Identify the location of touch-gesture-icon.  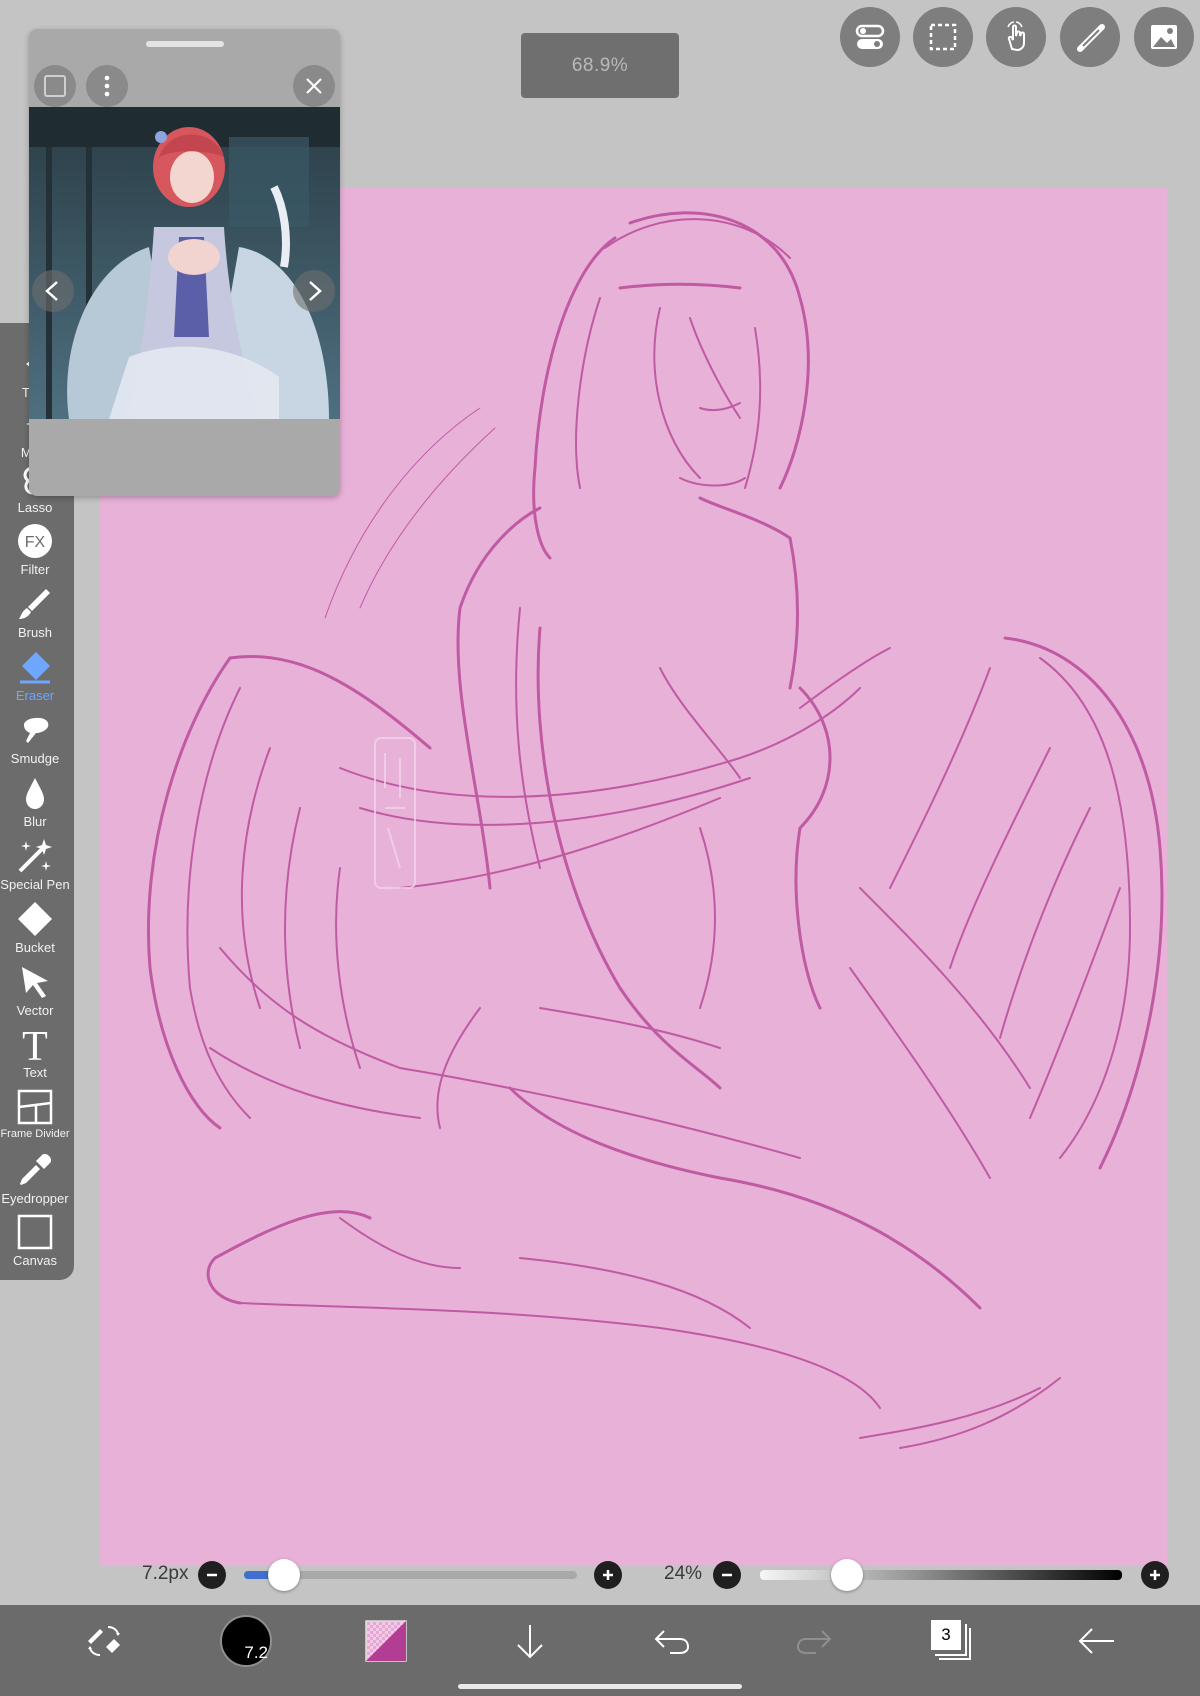
(1016, 36).